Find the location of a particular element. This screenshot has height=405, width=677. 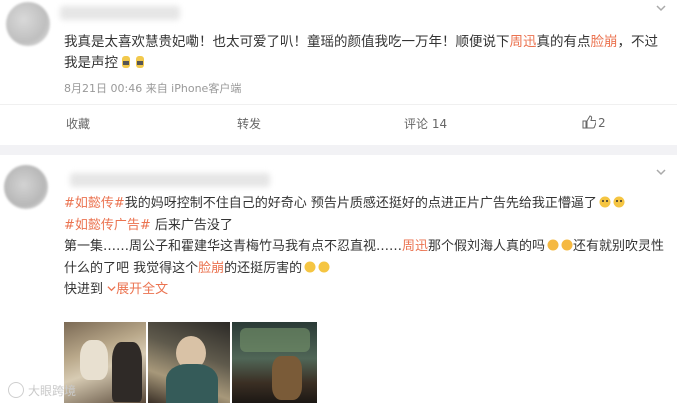

post-2-line-2-text: 后来广告没了 is located at coordinates (191, 225).